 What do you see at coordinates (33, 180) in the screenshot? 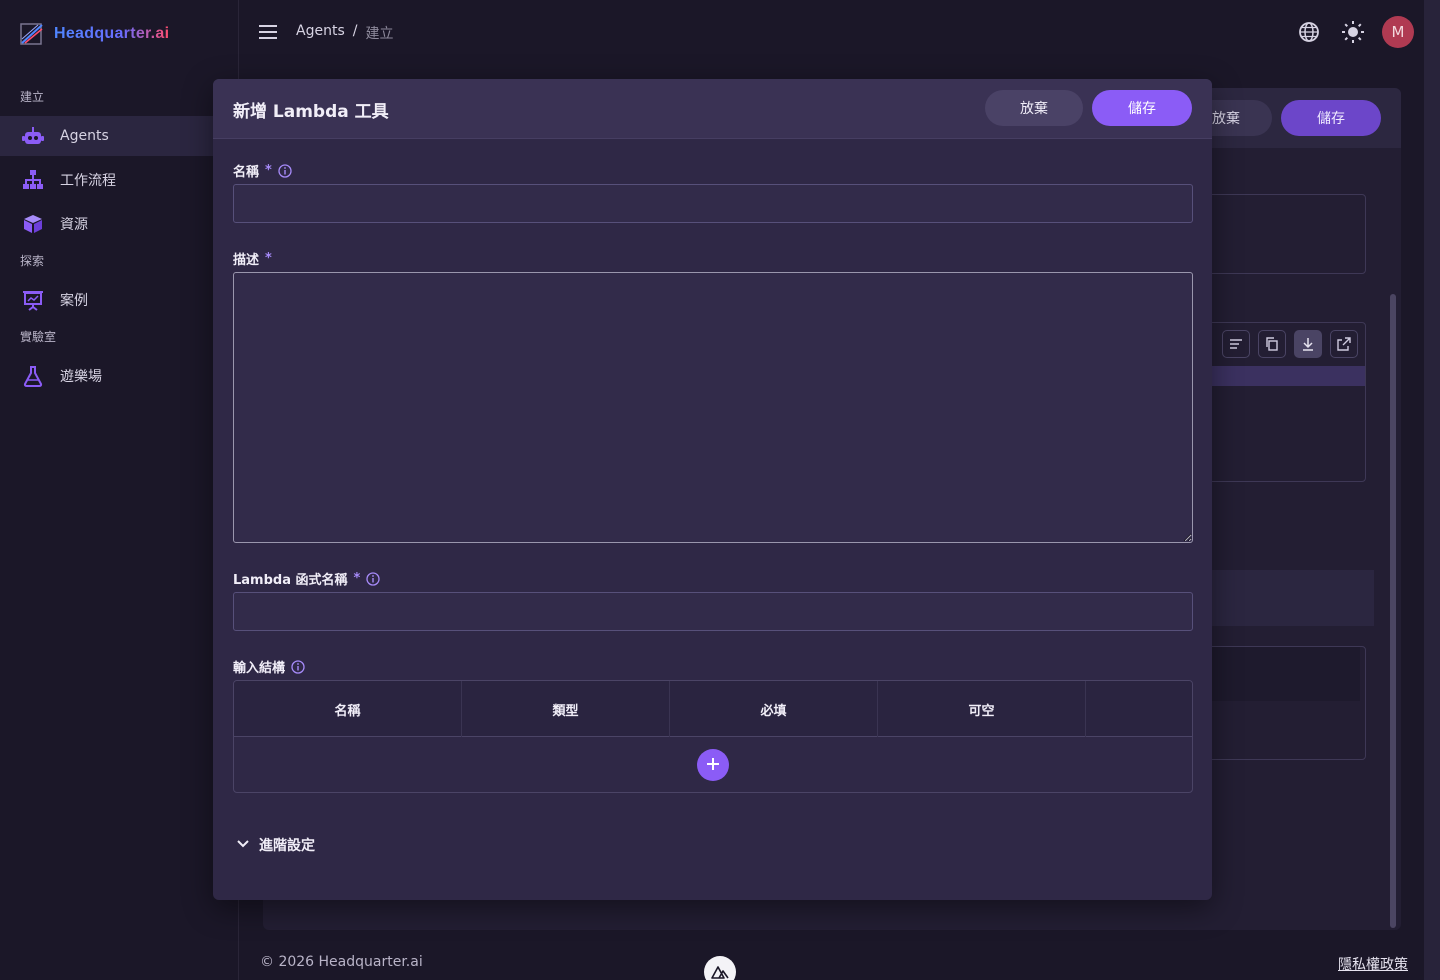
I see `sitemap-icon` at bounding box center [33, 180].